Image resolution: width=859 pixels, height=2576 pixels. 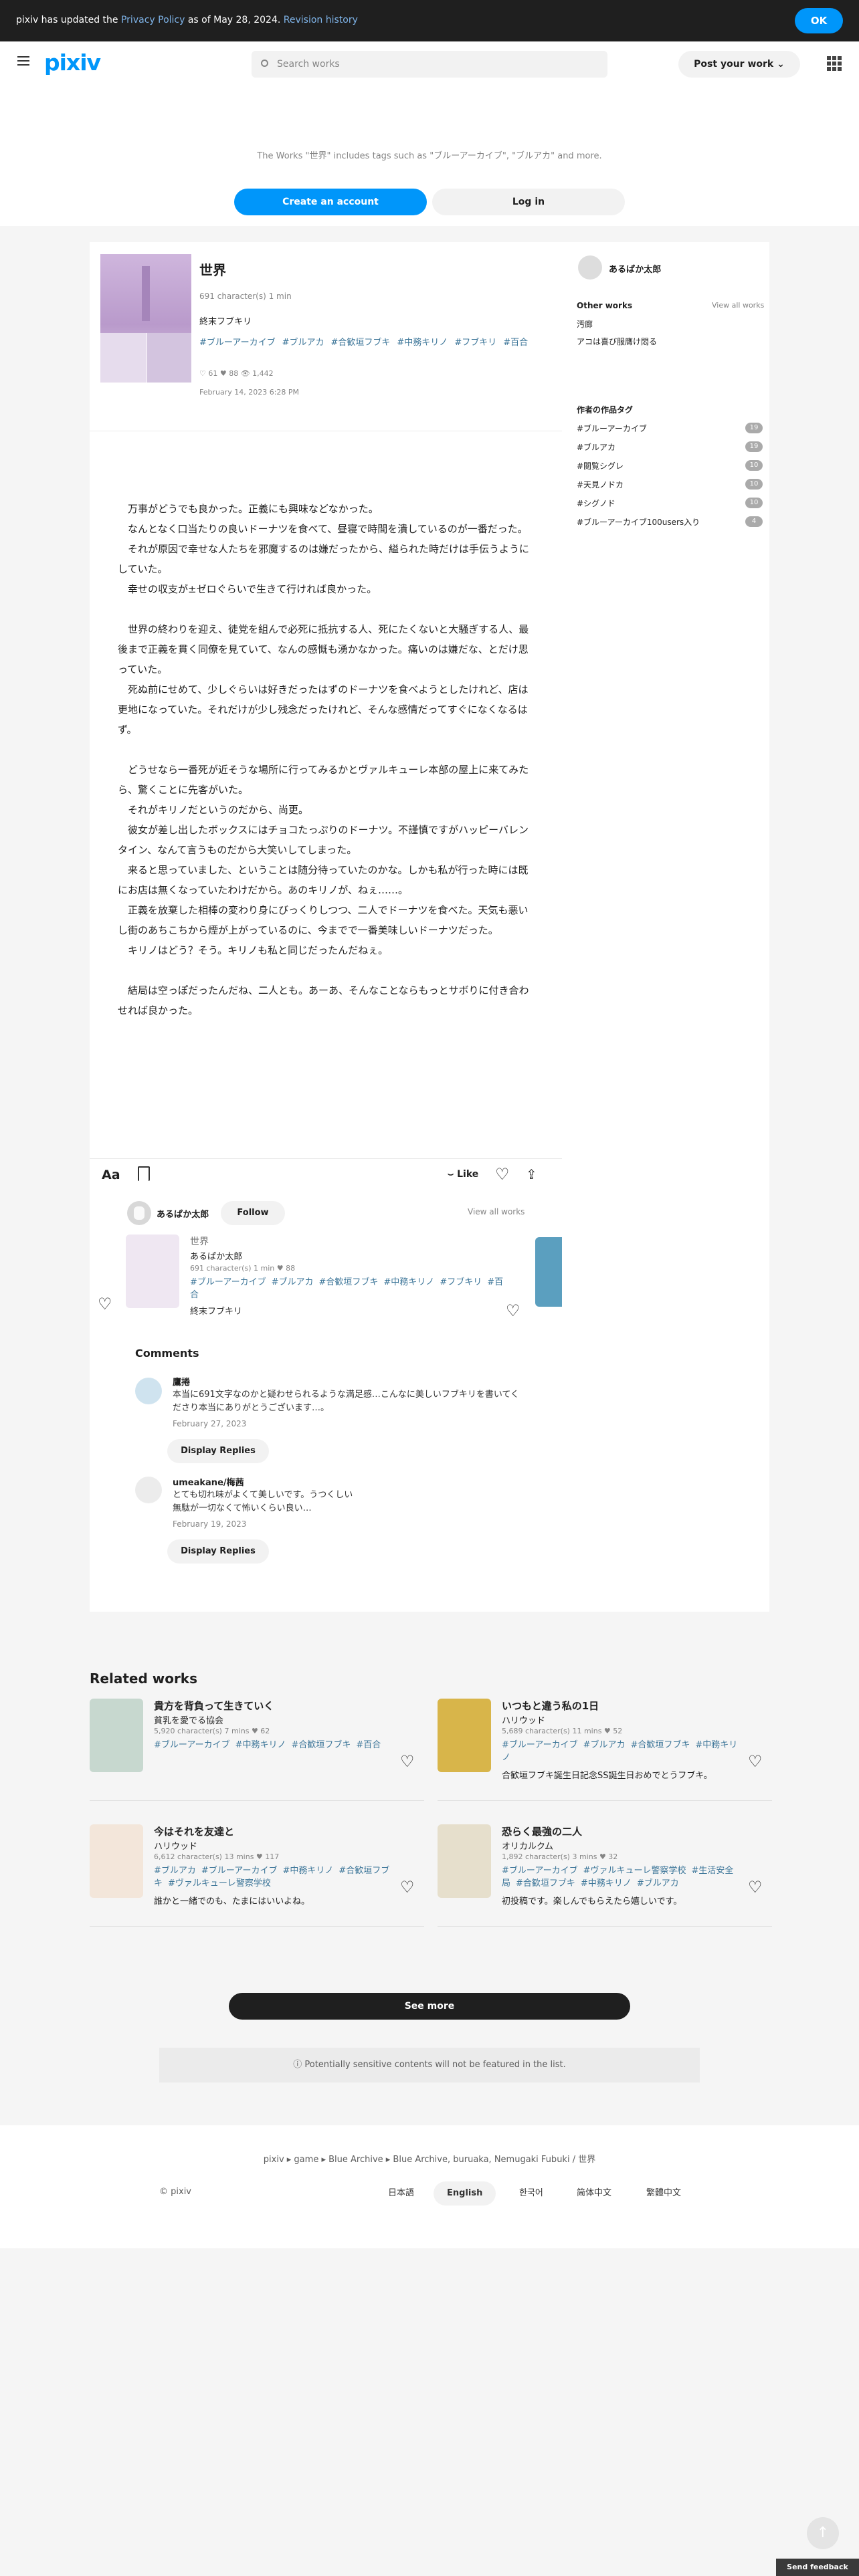 What do you see at coordinates (321, 20) in the screenshot?
I see `revision-history-link: Revision history` at bounding box center [321, 20].